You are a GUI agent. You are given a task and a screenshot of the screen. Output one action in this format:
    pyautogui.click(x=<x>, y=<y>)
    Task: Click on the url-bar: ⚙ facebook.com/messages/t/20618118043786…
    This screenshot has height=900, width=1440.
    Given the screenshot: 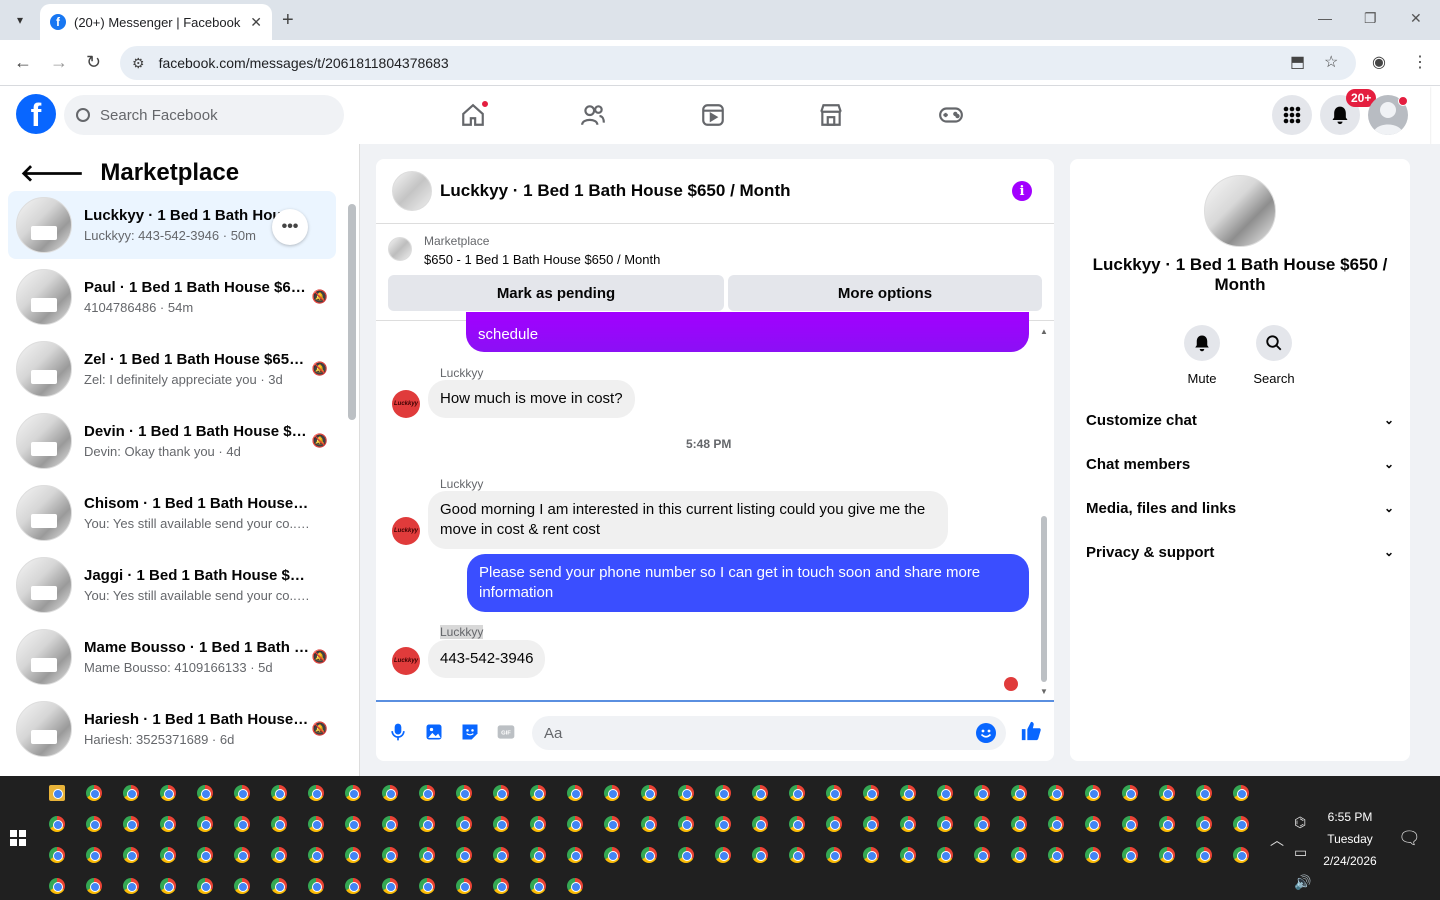 What is the action you would take?
    pyautogui.click(x=738, y=63)
    